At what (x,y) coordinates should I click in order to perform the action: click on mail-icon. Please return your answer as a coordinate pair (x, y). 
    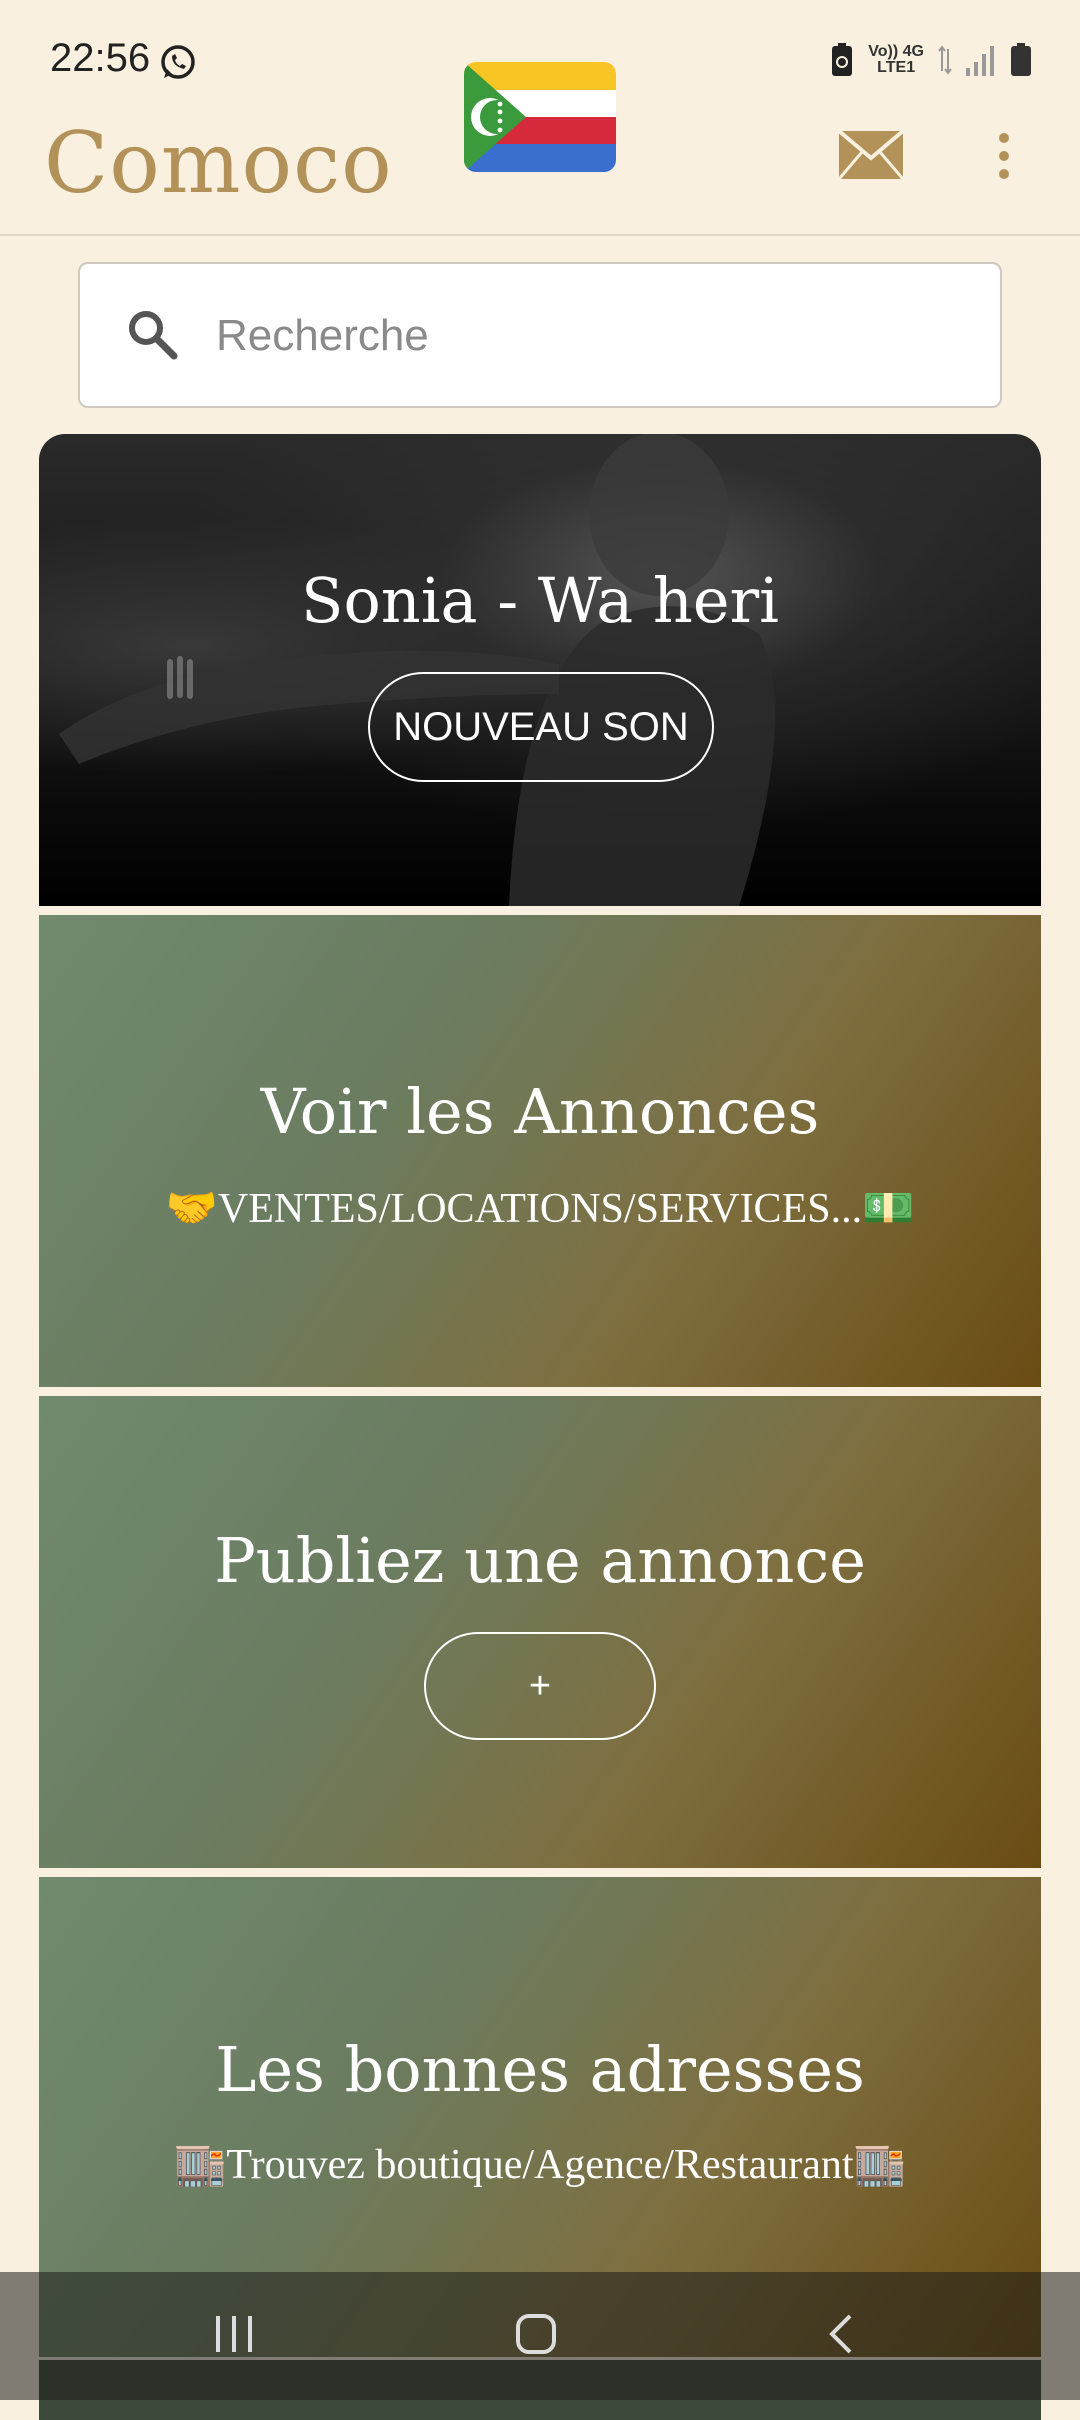
    Looking at the image, I should click on (871, 155).